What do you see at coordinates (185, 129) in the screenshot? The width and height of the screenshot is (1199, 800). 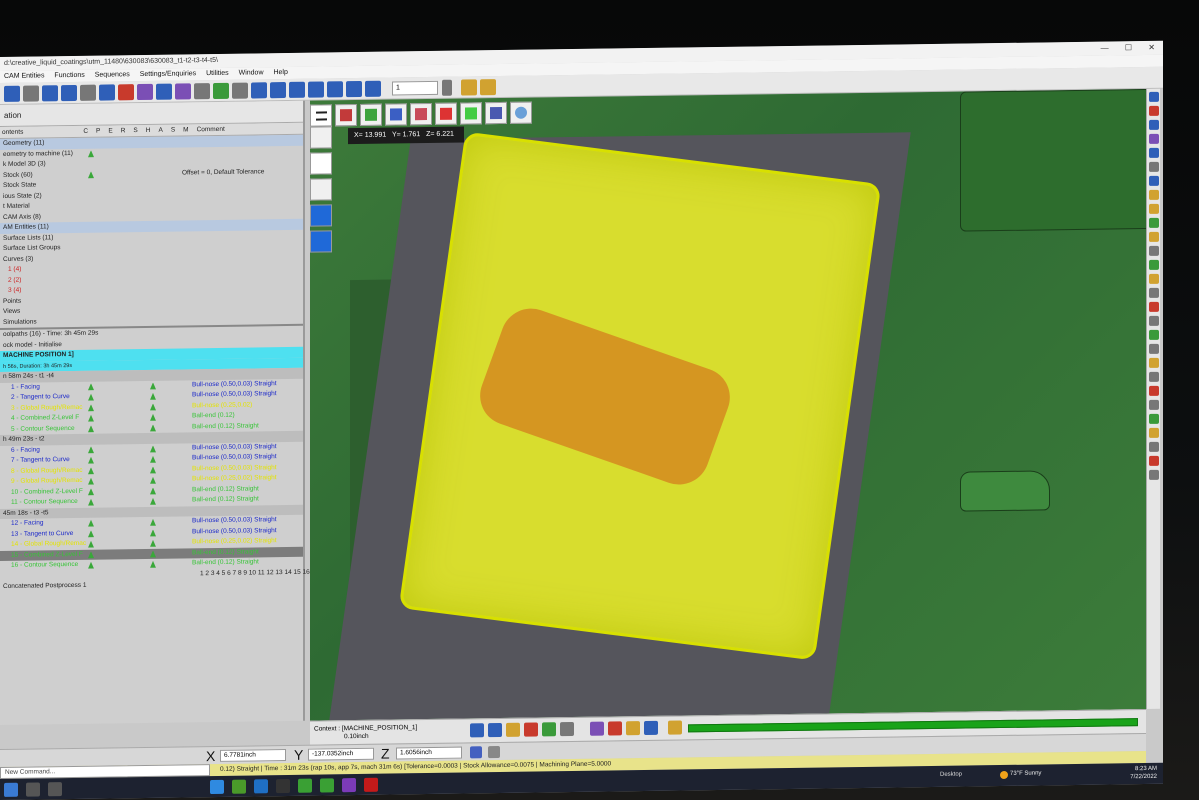 I see `col-m: M` at bounding box center [185, 129].